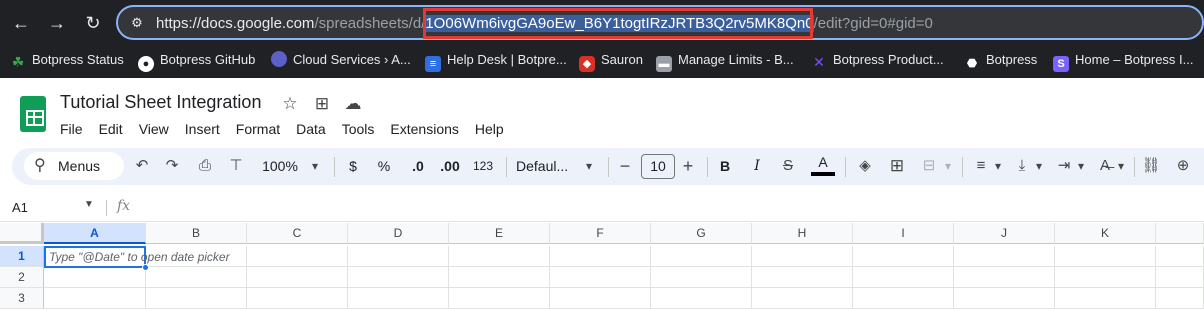  Describe the element at coordinates (258, 129) in the screenshot. I see `menu-format: Format` at that location.